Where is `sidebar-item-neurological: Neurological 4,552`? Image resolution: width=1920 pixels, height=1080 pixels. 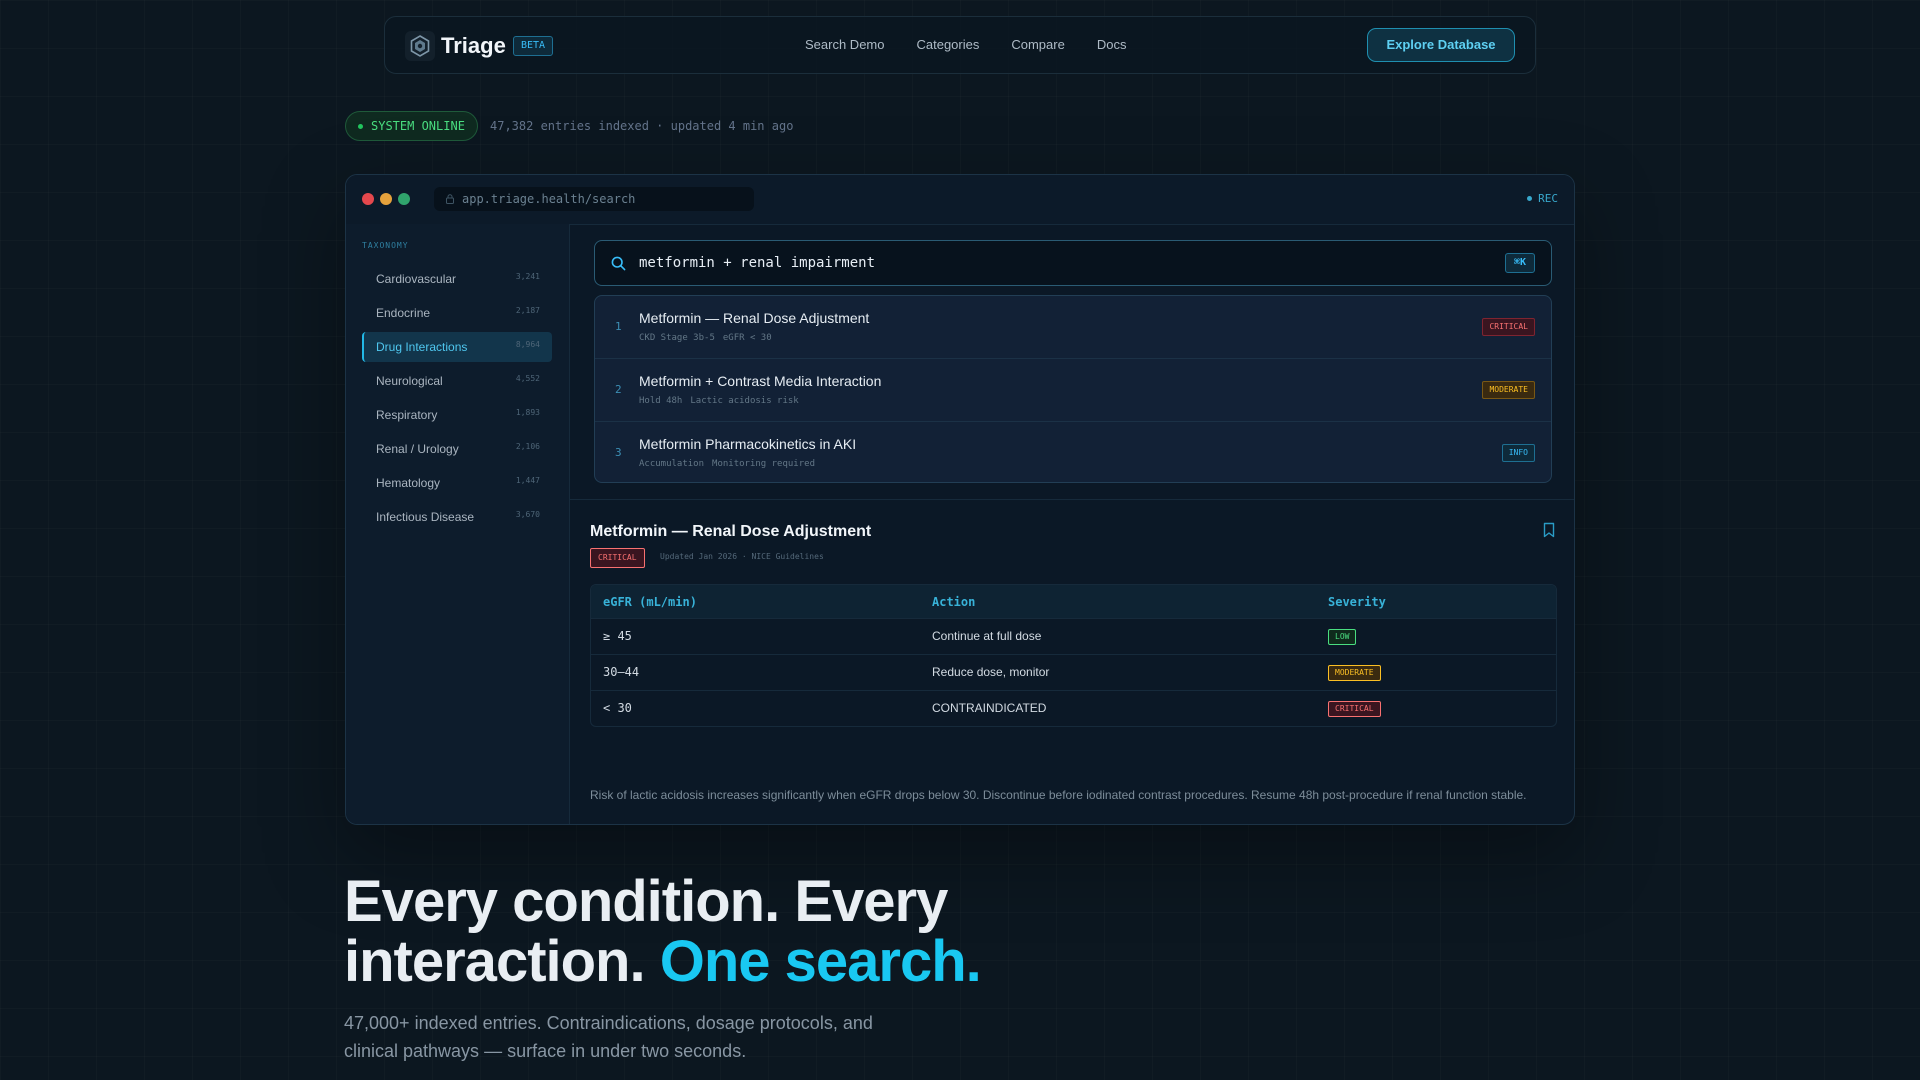
sidebar-item-neurological: Neurological 4,552 is located at coordinates (457, 381).